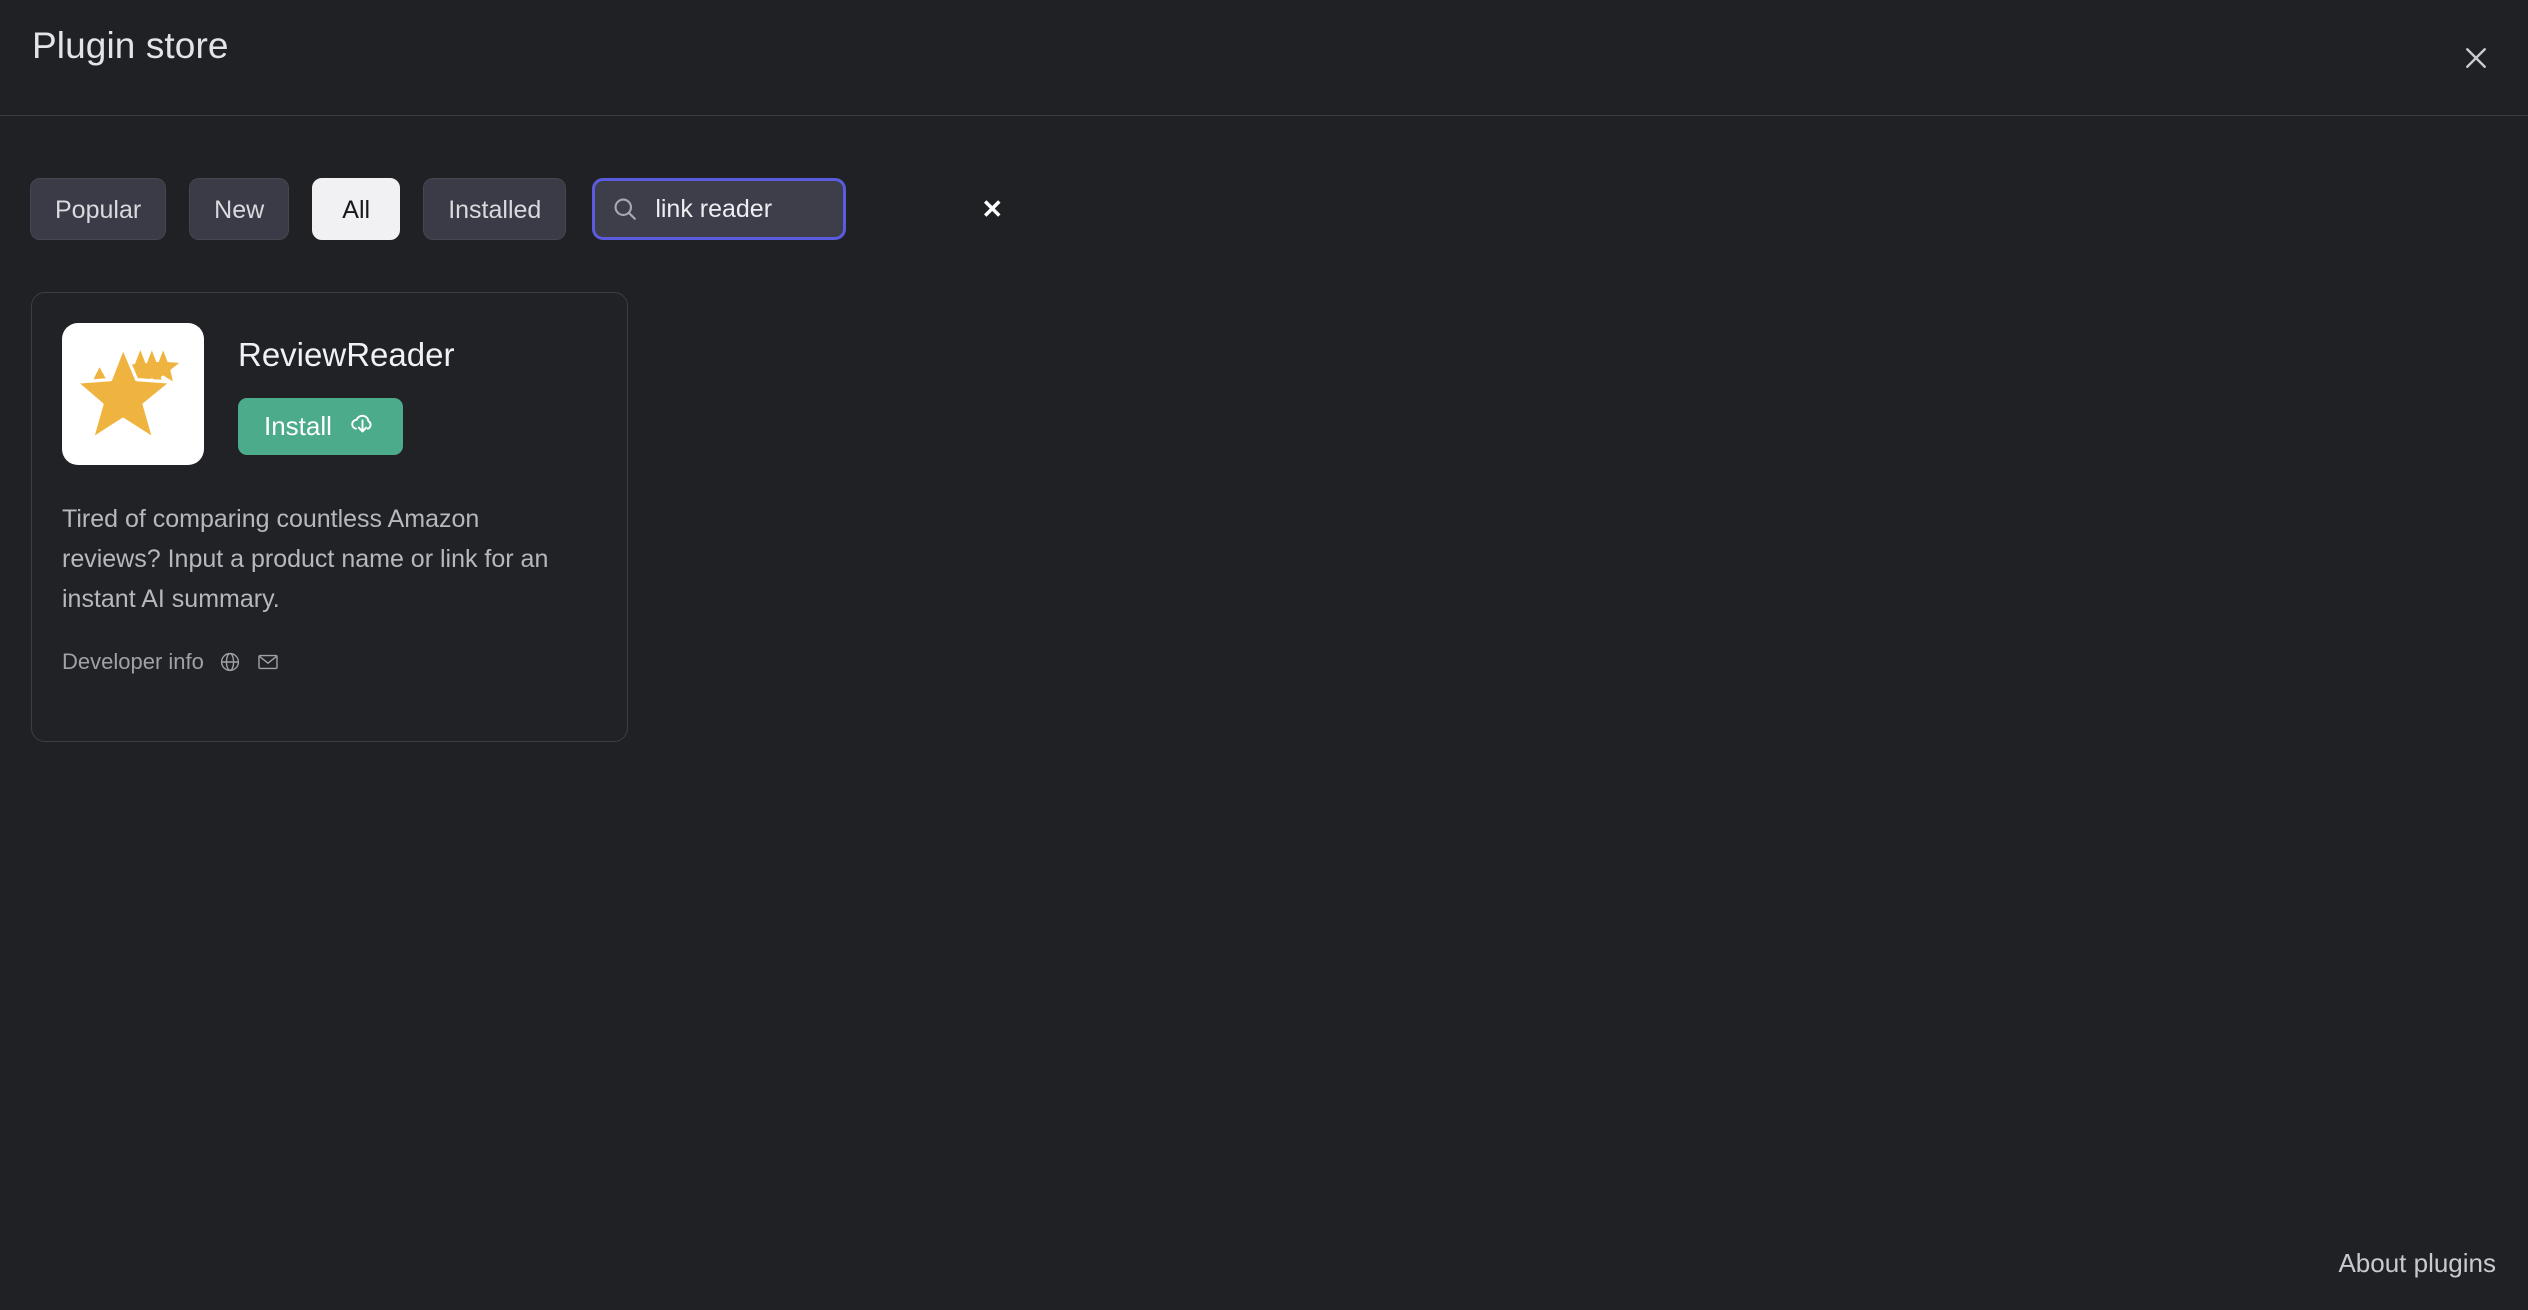 The height and width of the screenshot is (1310, 2528). What do you see at coordinates (2417, 1263) in the screenshot?
I see `about-plugins-link: About plugins` at bounding box center [2417, 1263].